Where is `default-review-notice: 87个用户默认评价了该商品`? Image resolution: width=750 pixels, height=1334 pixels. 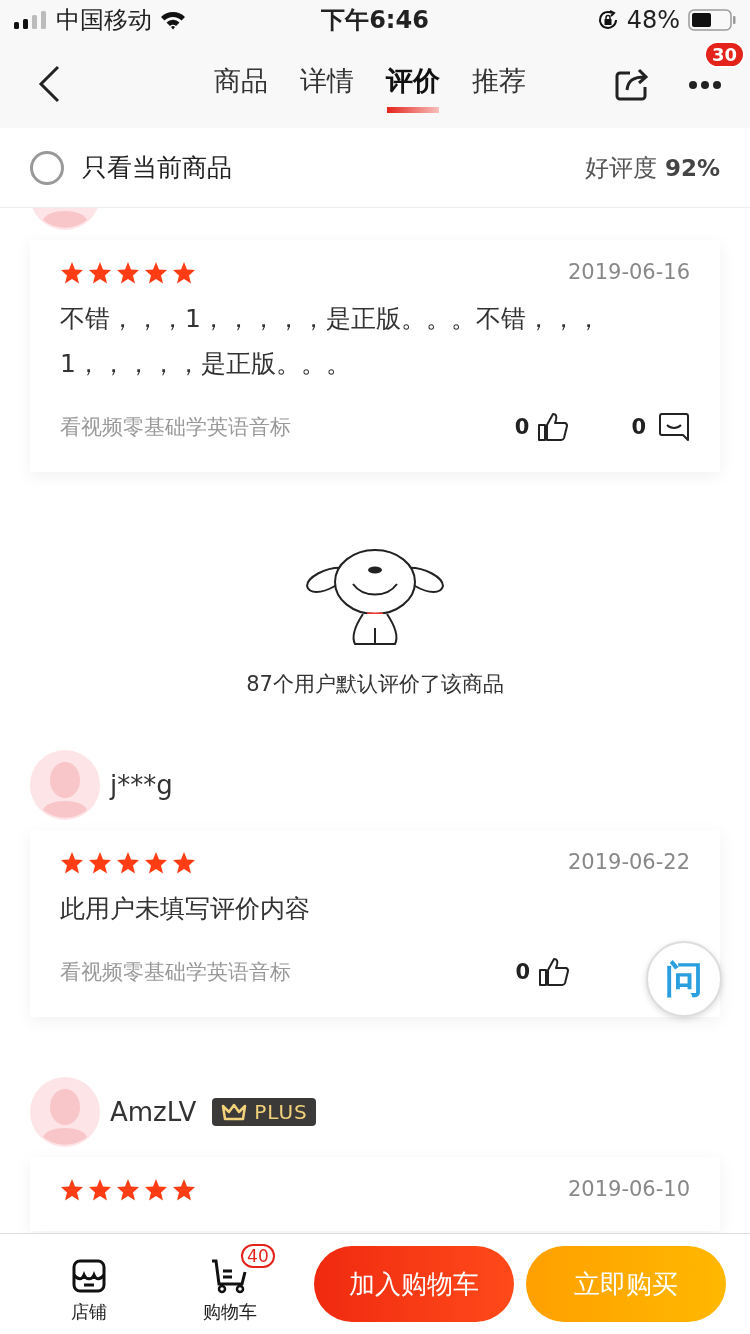
default-review-notice: 87个用户默认评价了该商品 is located at coordinates (375, 684).